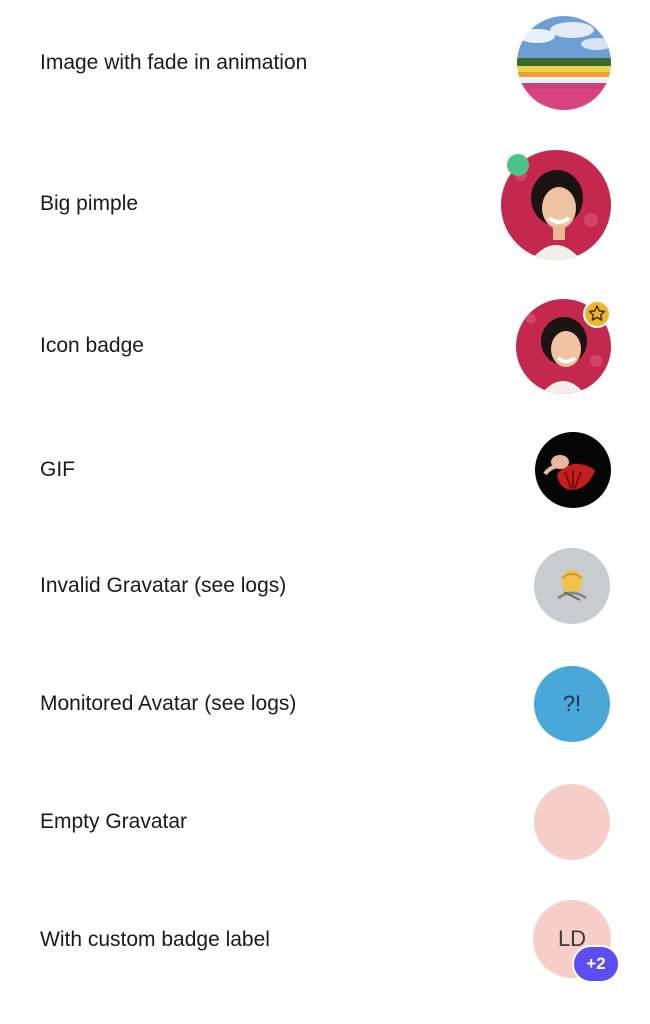  I want to click on list-item: Big pimple, so click(325, 205).